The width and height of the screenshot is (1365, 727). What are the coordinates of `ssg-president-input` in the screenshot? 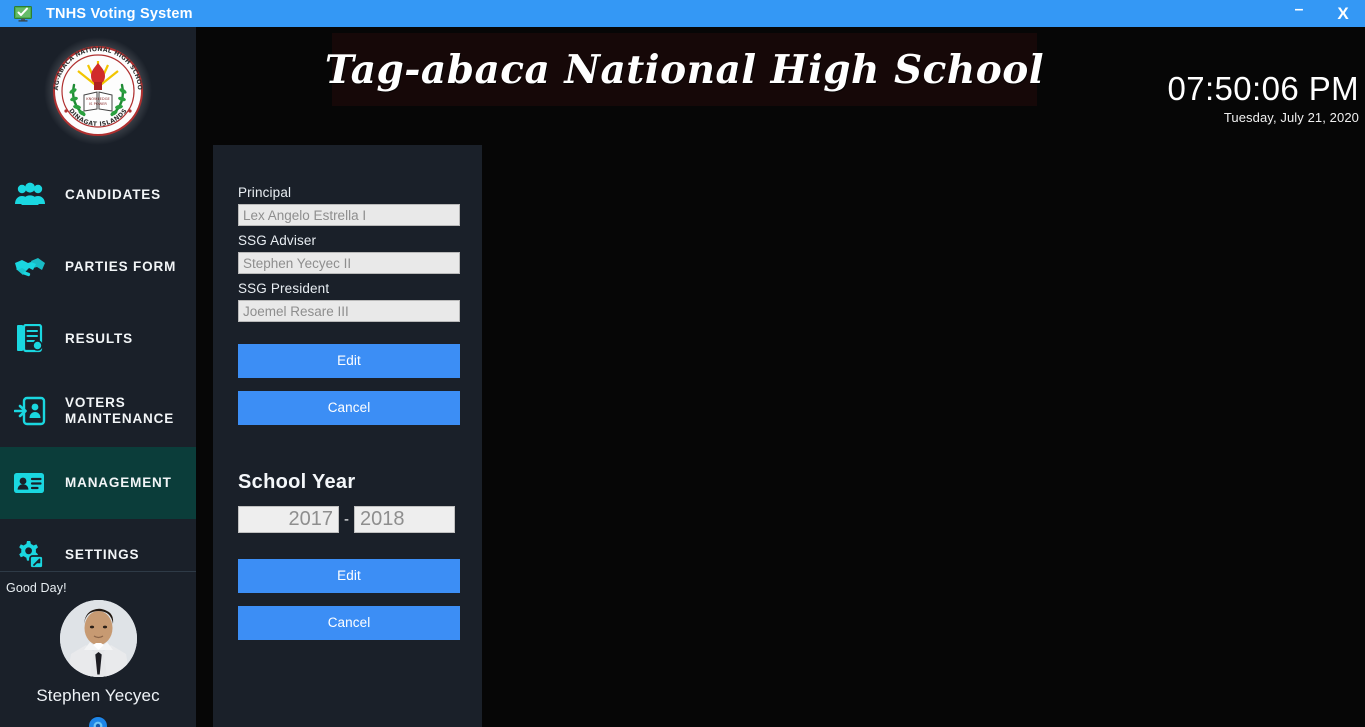 It's located at (349, 311).